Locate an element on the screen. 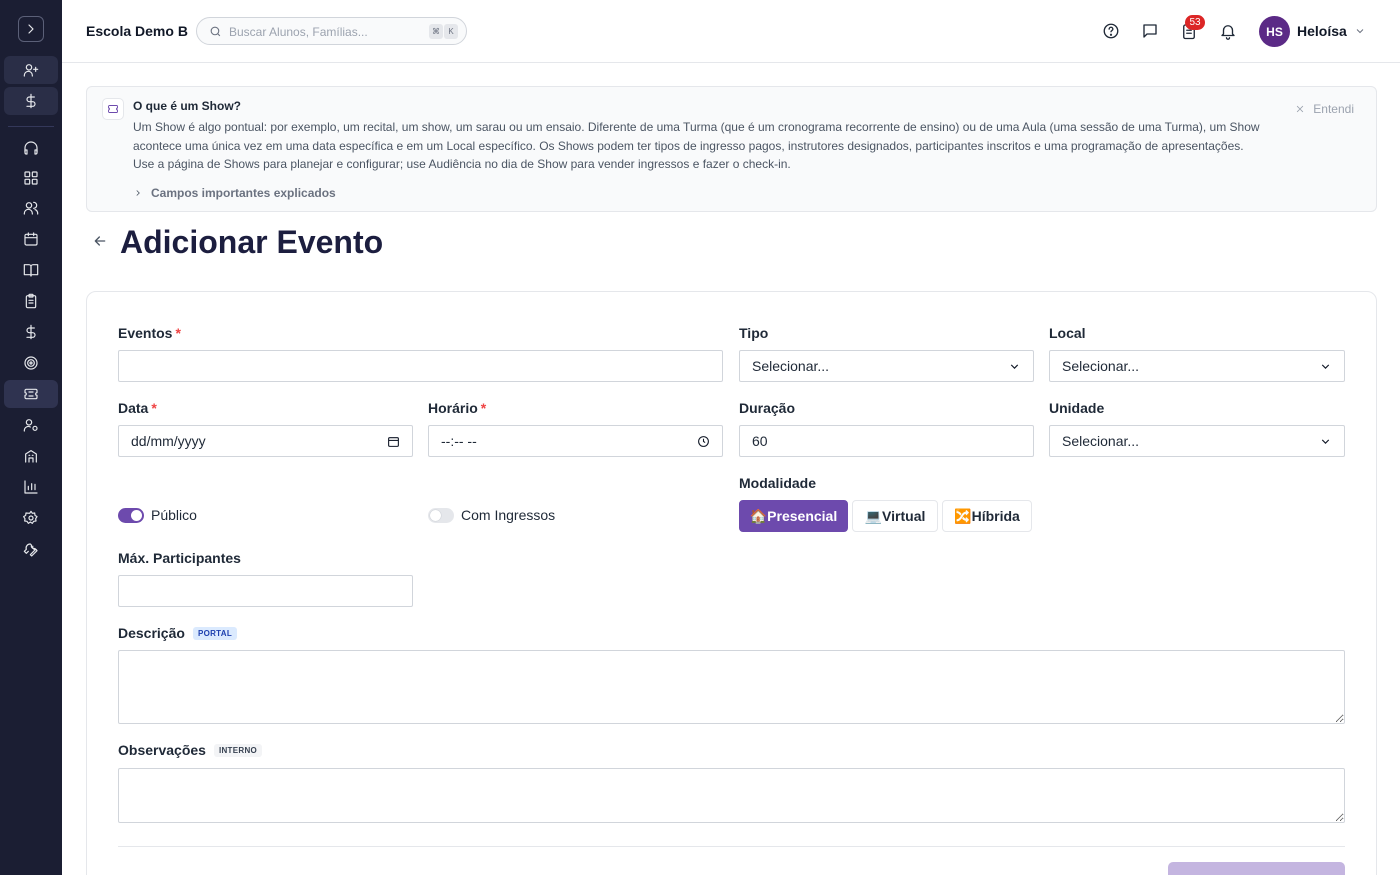 Image resolution: width=1400 pixels, height=875 pixels. sidebar-item-goals is located at coordinates (31, 363).